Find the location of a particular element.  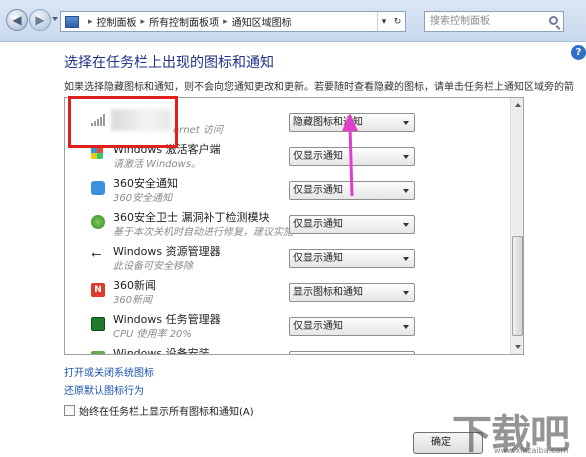

behavior-select: 隐藏图标和通知 is located at coordinates (352, 122).